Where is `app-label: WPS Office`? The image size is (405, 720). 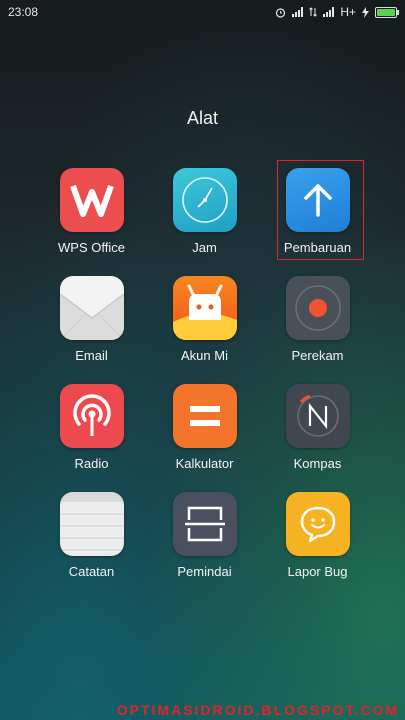
app-label: WPS Office is located at coordinates (91, 247).